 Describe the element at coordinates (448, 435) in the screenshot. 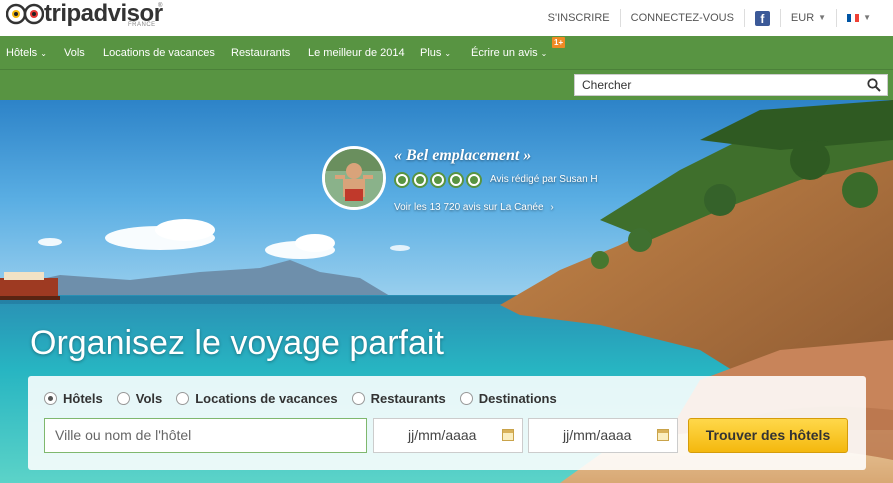

I see `checkin-date-input: jj/mm/aaaa` at that location.